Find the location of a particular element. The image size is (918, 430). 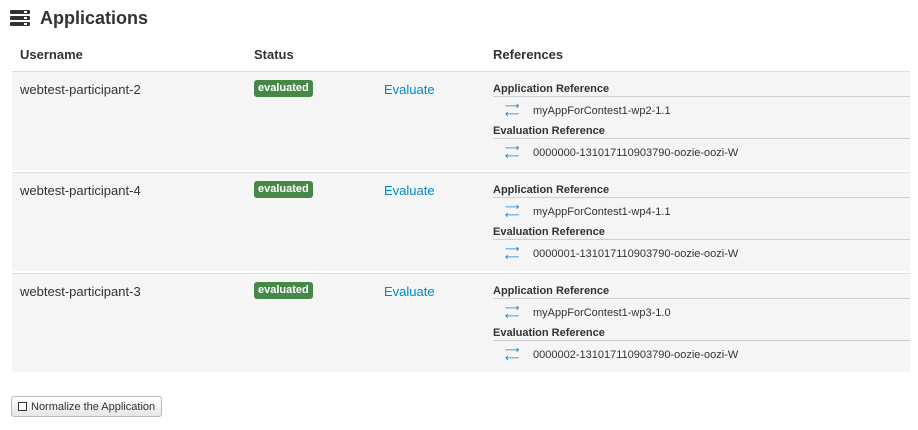

page-header: Applications is located at coordinates (79, 18).